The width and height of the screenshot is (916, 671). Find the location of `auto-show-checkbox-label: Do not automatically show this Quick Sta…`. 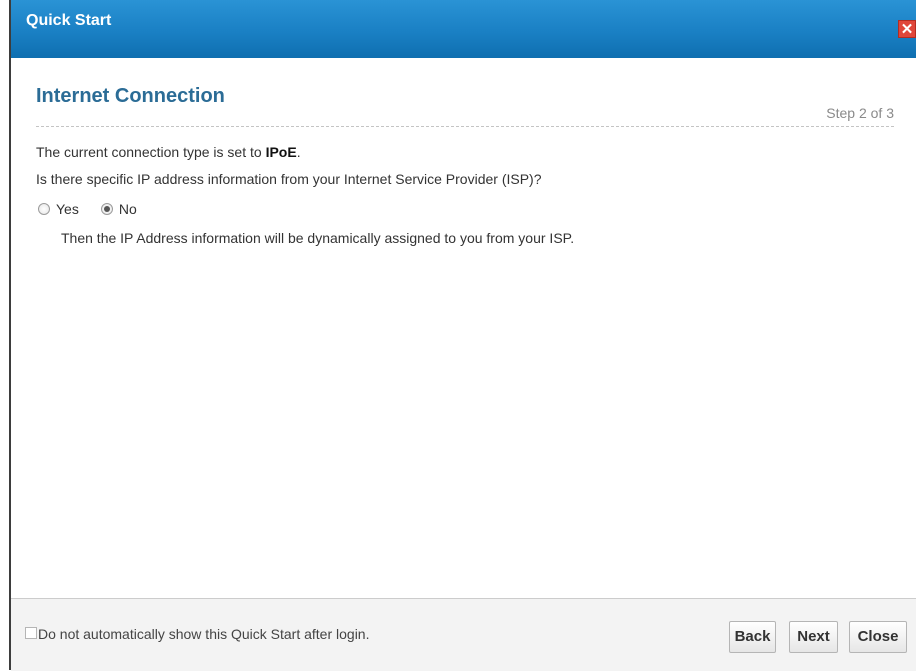

auto-show-checkbox-label: Do not automatically show this Quick Sta… is located at coordinates (203, 634).